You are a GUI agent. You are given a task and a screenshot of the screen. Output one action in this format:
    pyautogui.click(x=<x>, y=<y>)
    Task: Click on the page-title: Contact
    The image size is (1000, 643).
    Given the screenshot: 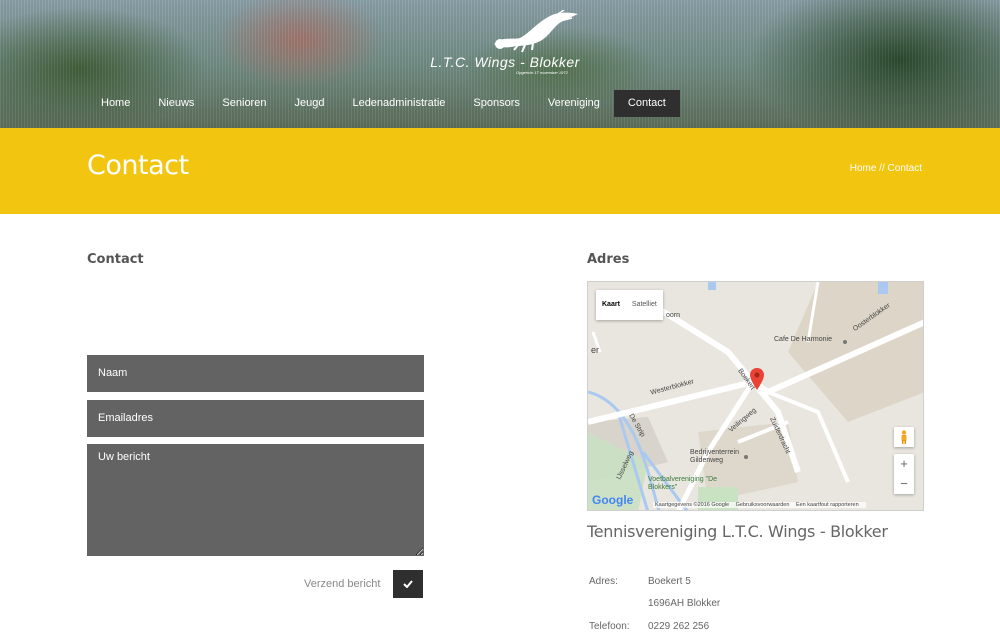 What is the action you would take?
    pyautogui.click(x=138, y=165)
    